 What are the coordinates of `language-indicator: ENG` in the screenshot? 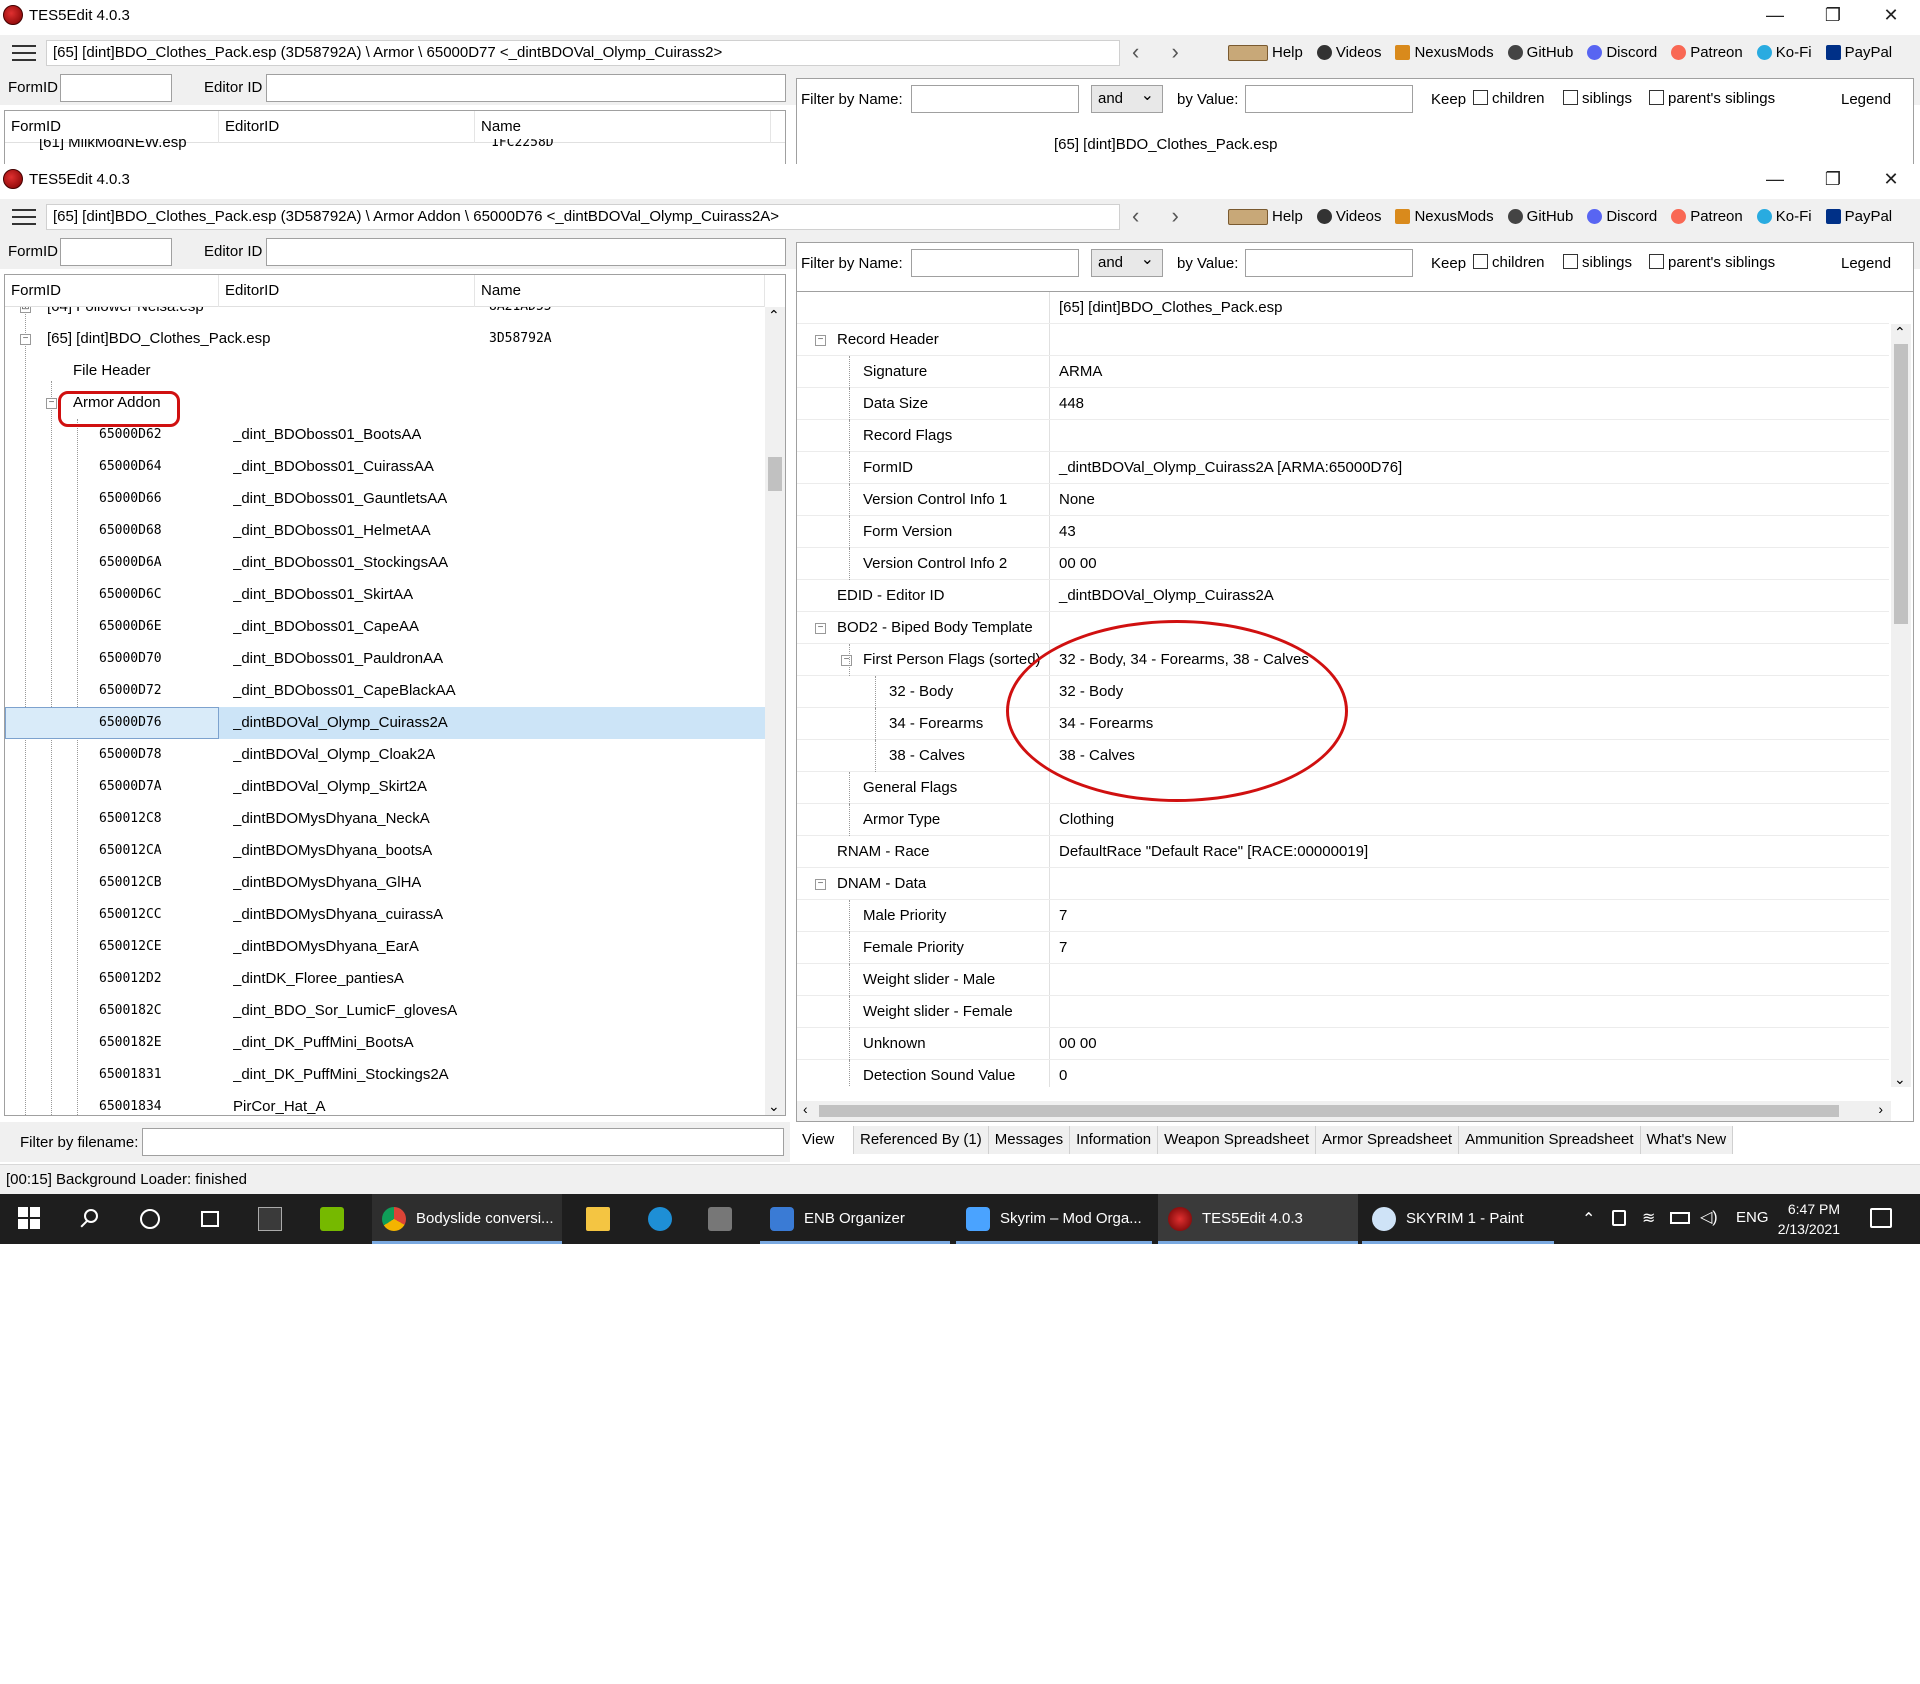 It's located at (1752, 1217).